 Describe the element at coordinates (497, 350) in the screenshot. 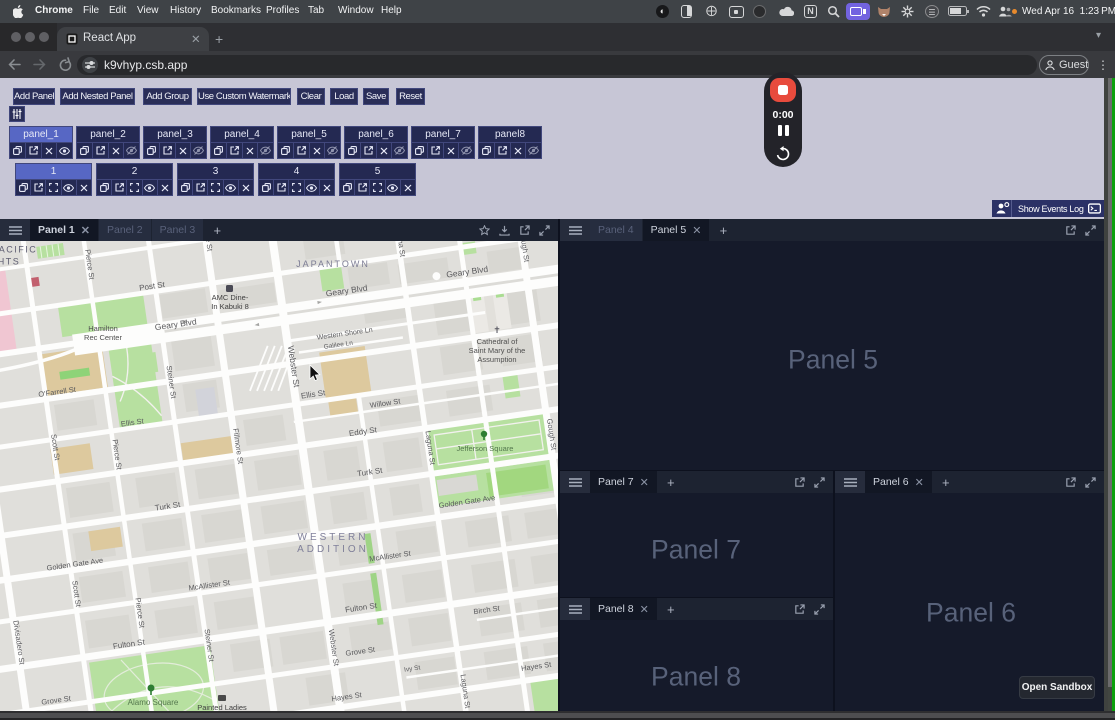

I see `svg-text: Saint Mary of the` at that location.